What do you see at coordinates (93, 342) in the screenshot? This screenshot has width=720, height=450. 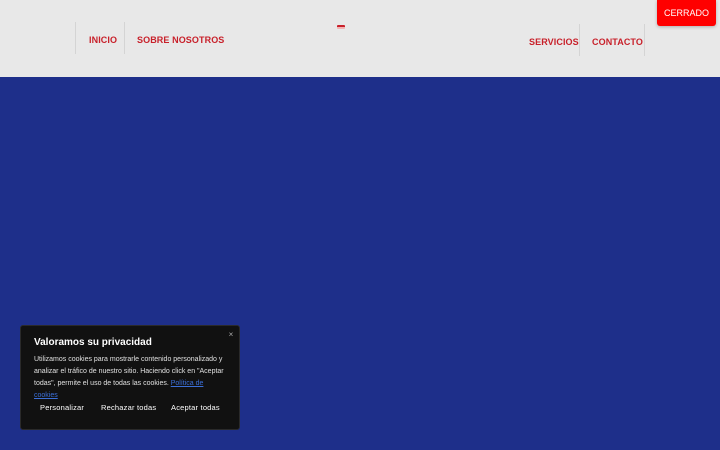 I see `cookie-banner-title: Valoramos su privacidad` at bounding box center [93, 342].